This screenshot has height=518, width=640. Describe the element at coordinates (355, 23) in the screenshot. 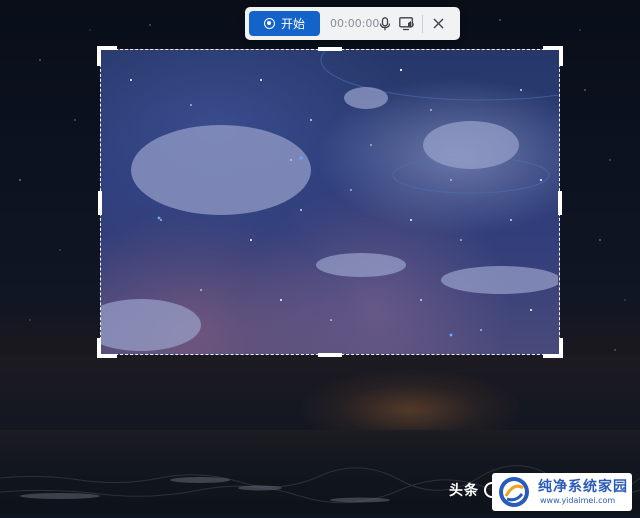

I see `recording-timer: 00:00:00` at that location.